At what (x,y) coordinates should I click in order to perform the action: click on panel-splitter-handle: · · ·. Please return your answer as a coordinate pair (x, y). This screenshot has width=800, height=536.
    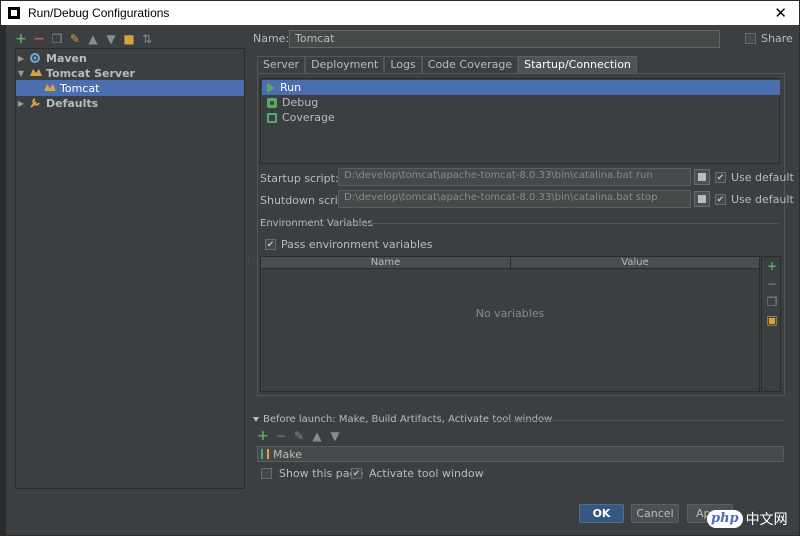
    Looking at the image, I should click on (248, 260).